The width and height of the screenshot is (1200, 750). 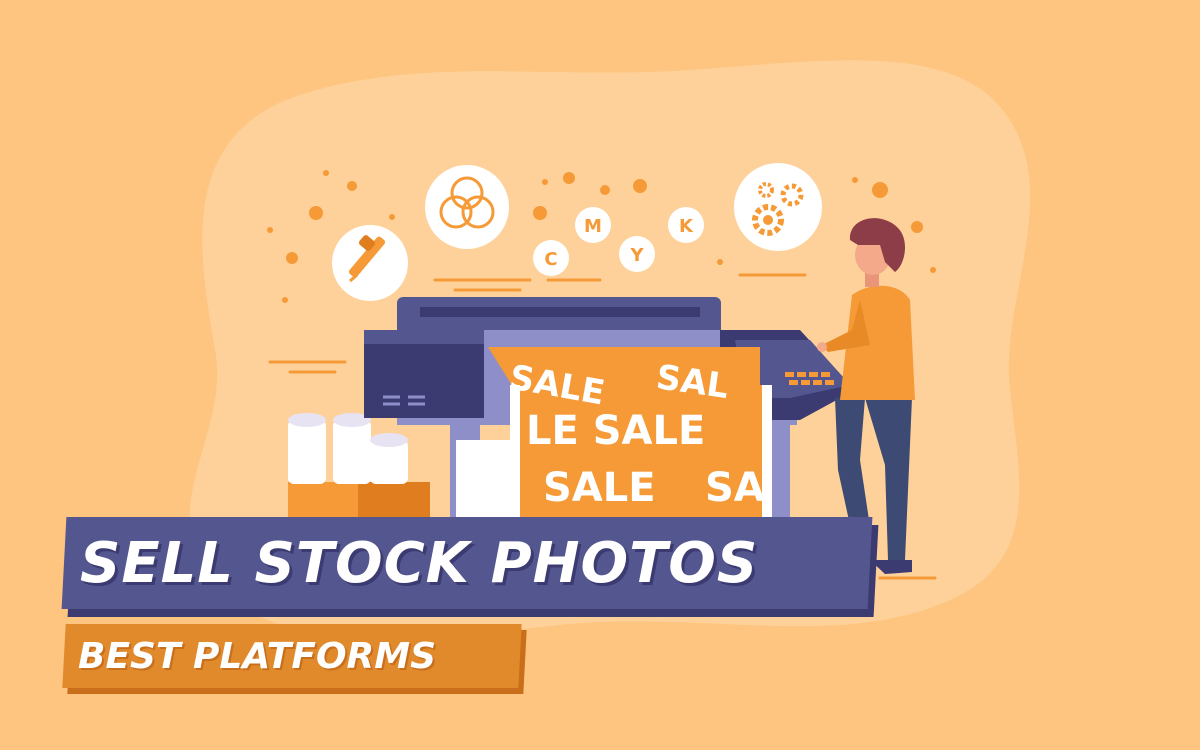 I want to click on title-banner: SELL STOCK PHOTOS, so click(x=470, y=567).